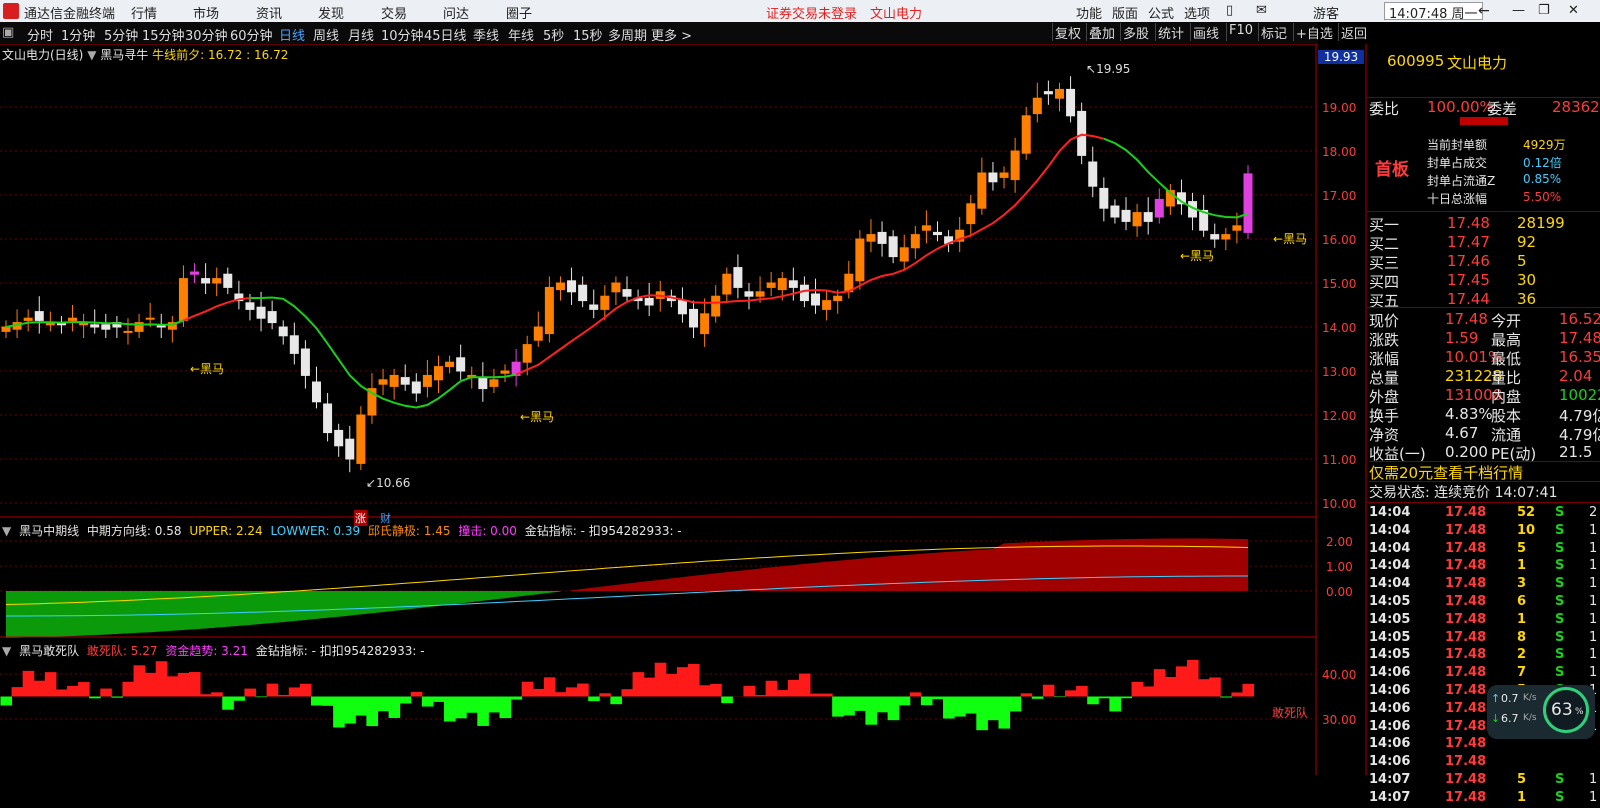 The width and height of the screenshot is (1600, 808). Describe the element at coordinates (553, 34) in the screenshot. I see `period-5sec: 5秒` at that location.